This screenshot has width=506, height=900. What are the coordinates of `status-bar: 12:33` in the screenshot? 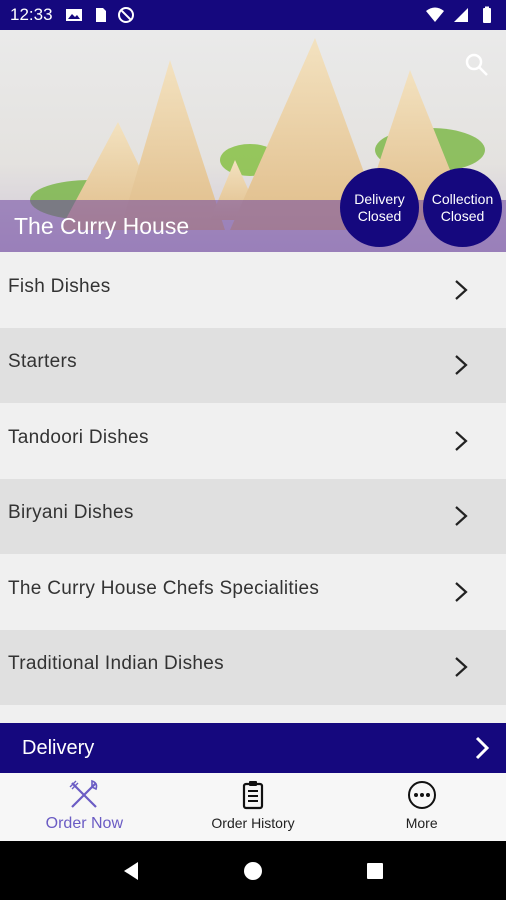 It's located at (253, 15).